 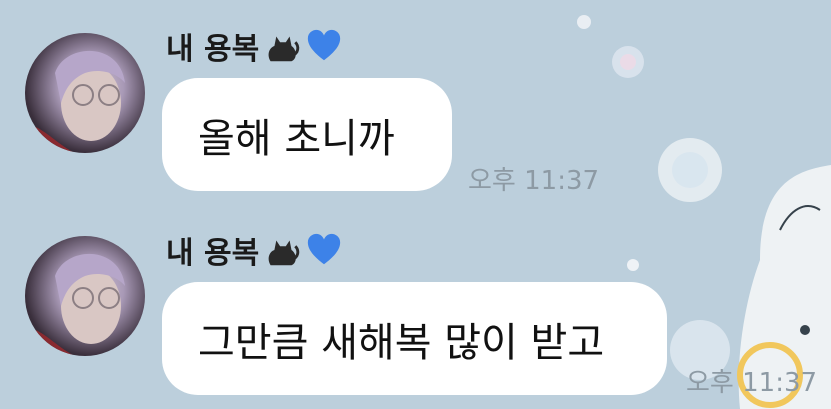 I want to click on message-bubble: 올해 초니까, so click(x=307, y=134).